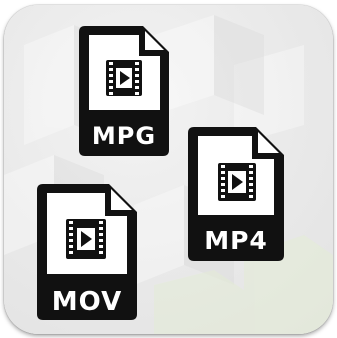  I want to click on mpg-file-icon: MPG, so click(124, 91).